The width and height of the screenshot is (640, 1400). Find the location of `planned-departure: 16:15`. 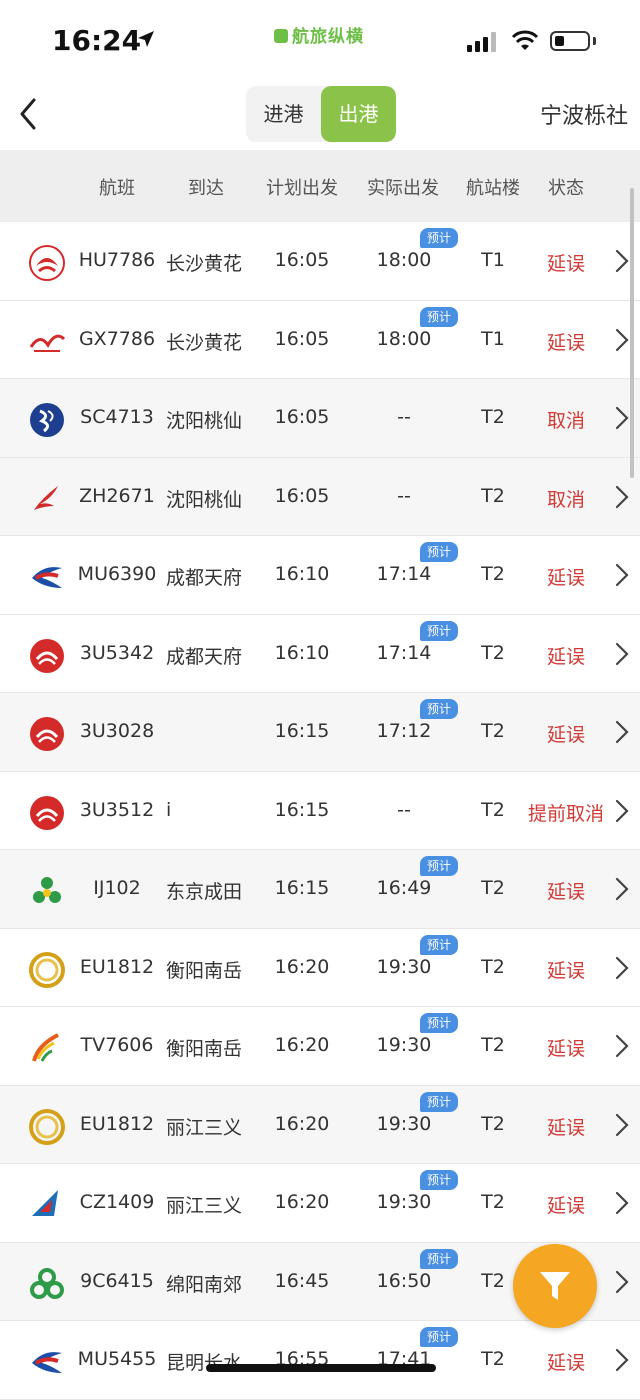

planned-departure: 16:15 is located at coordinates (302, 731).